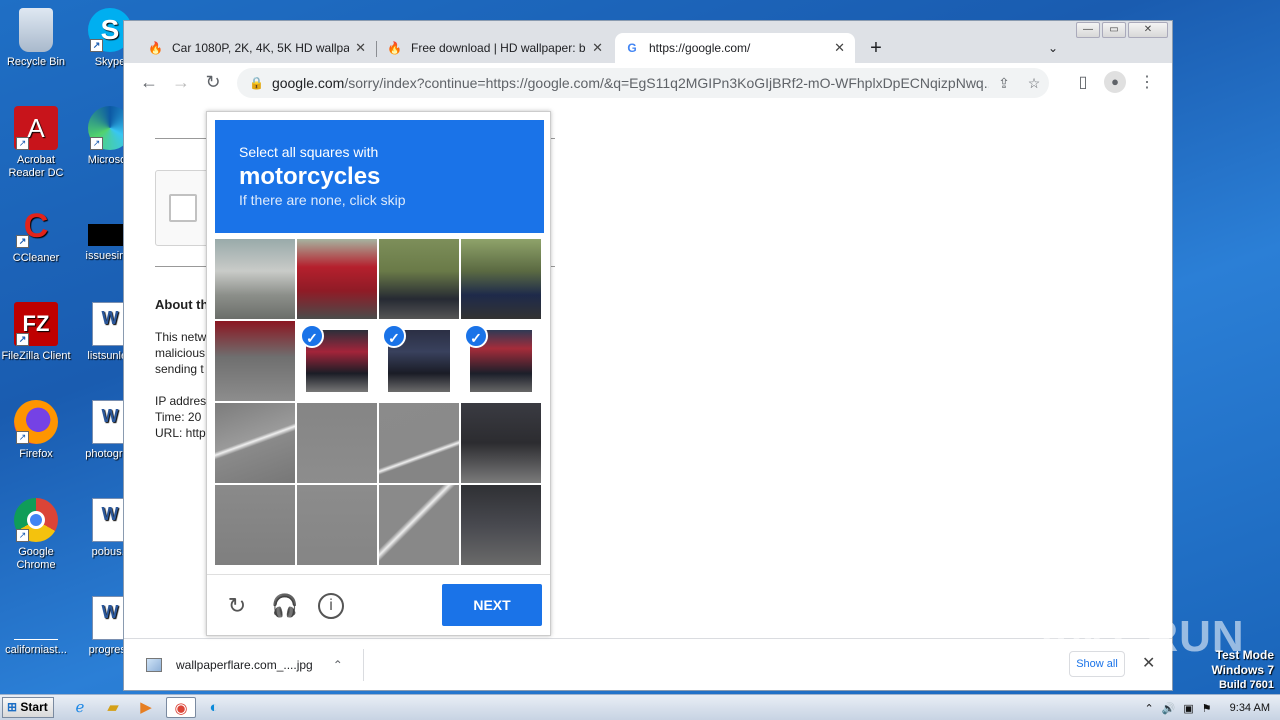 The width and height of the screenshot is (1280, 720). I want to click on test-mode-label: Test Mode, so click(1244, 655).